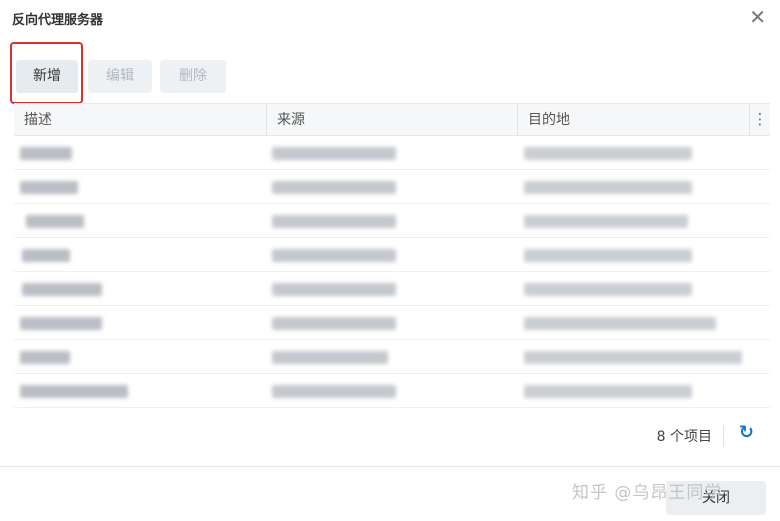 The width and height of the screenshot is (780, 521). What do you see at coordinates (120, 76) in the screenshot?
I see `edit-button: 编辑` at bounding box center [120, 76].